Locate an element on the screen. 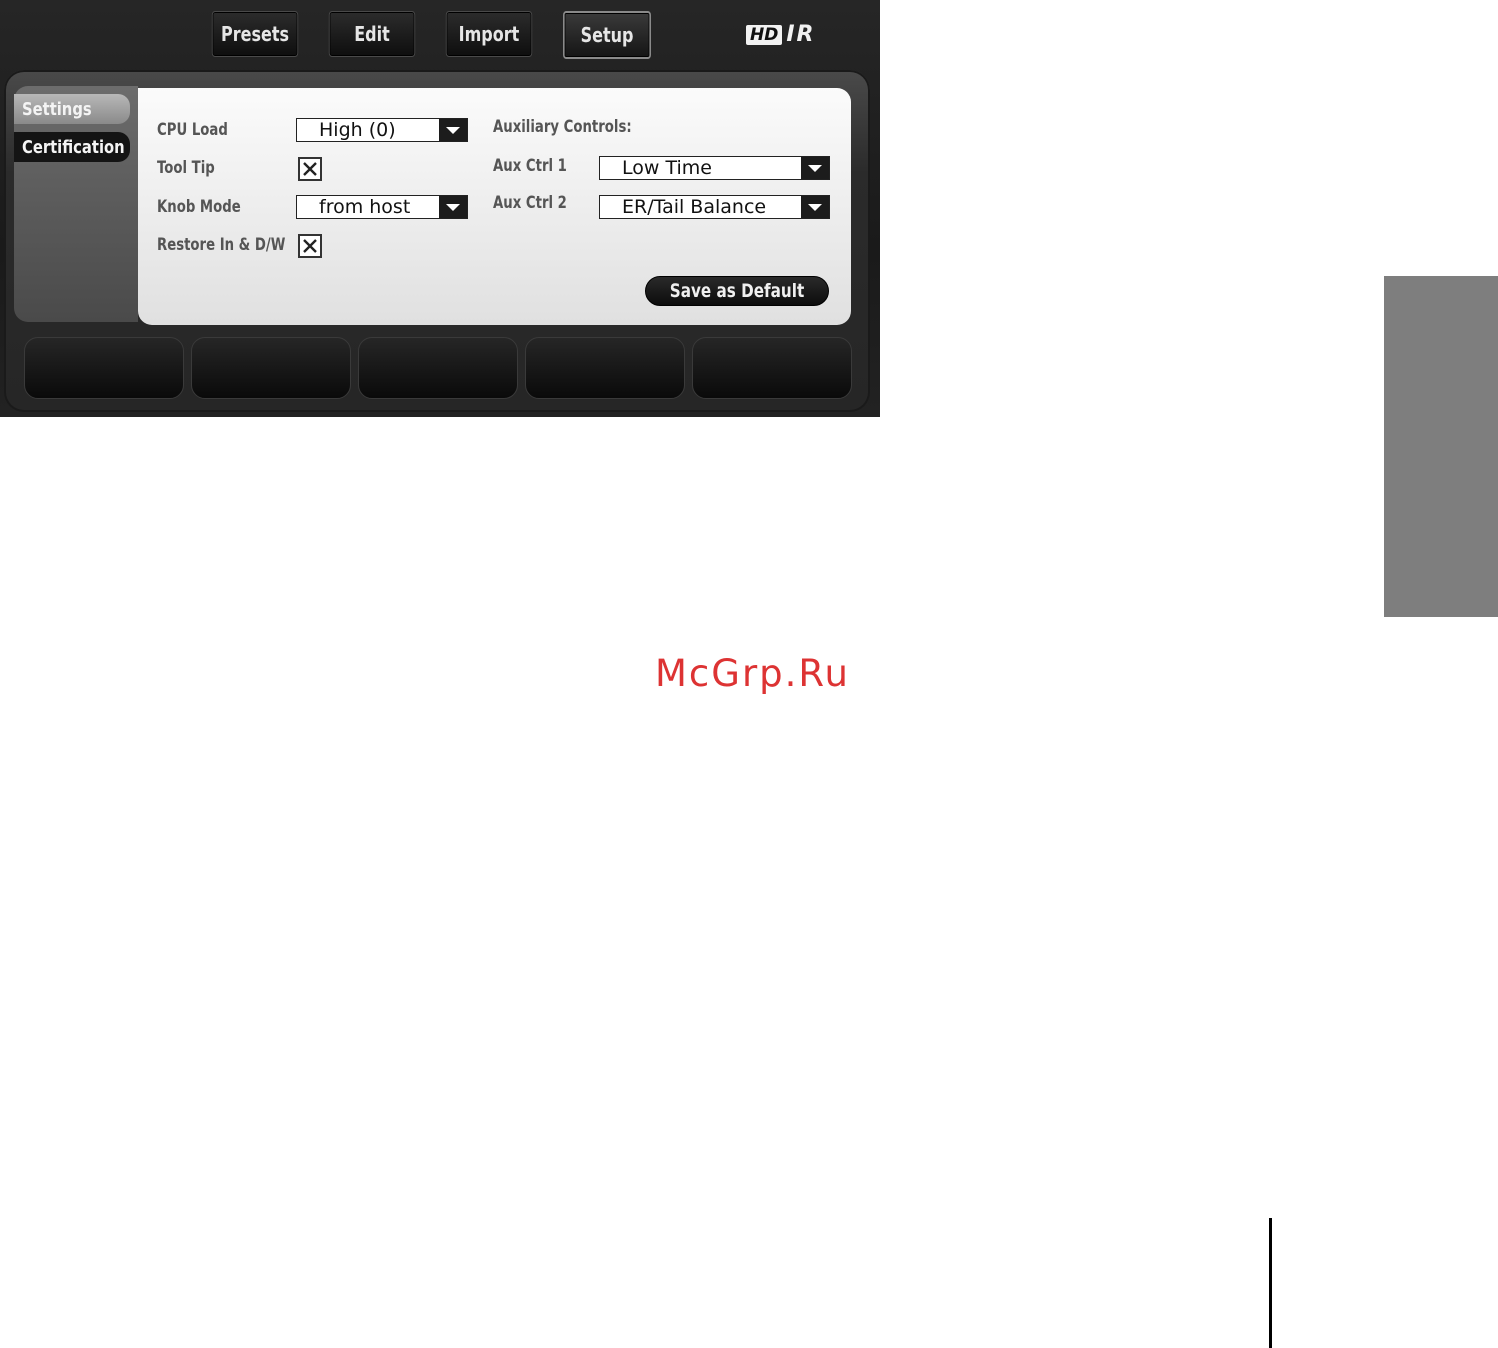  cpu-load-label: CPU Load is located at coordinates (192, 130).